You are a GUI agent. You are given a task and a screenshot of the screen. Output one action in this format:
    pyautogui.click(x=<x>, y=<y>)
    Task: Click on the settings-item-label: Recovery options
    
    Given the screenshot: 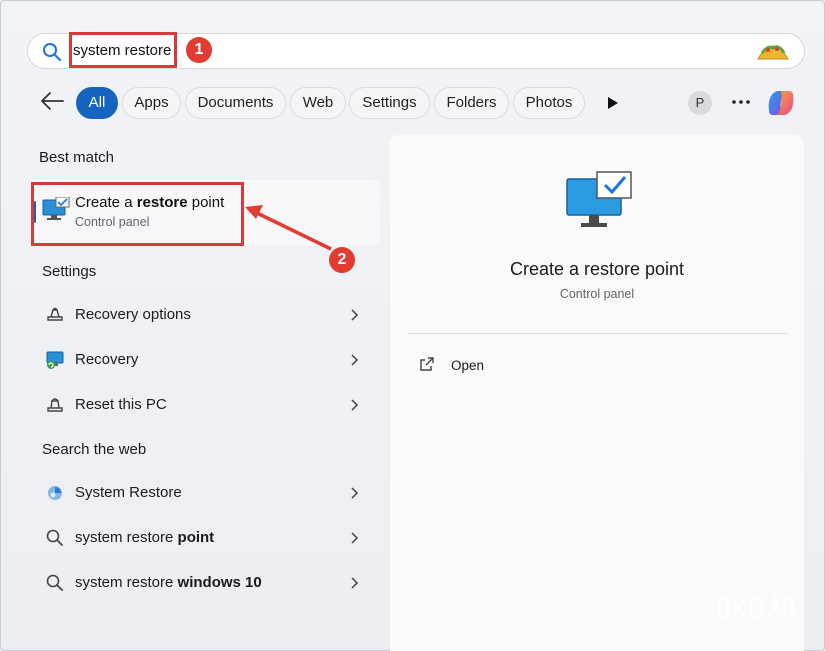 What is the action you would take?
    pyautogui.click(x=133, y=314)
    